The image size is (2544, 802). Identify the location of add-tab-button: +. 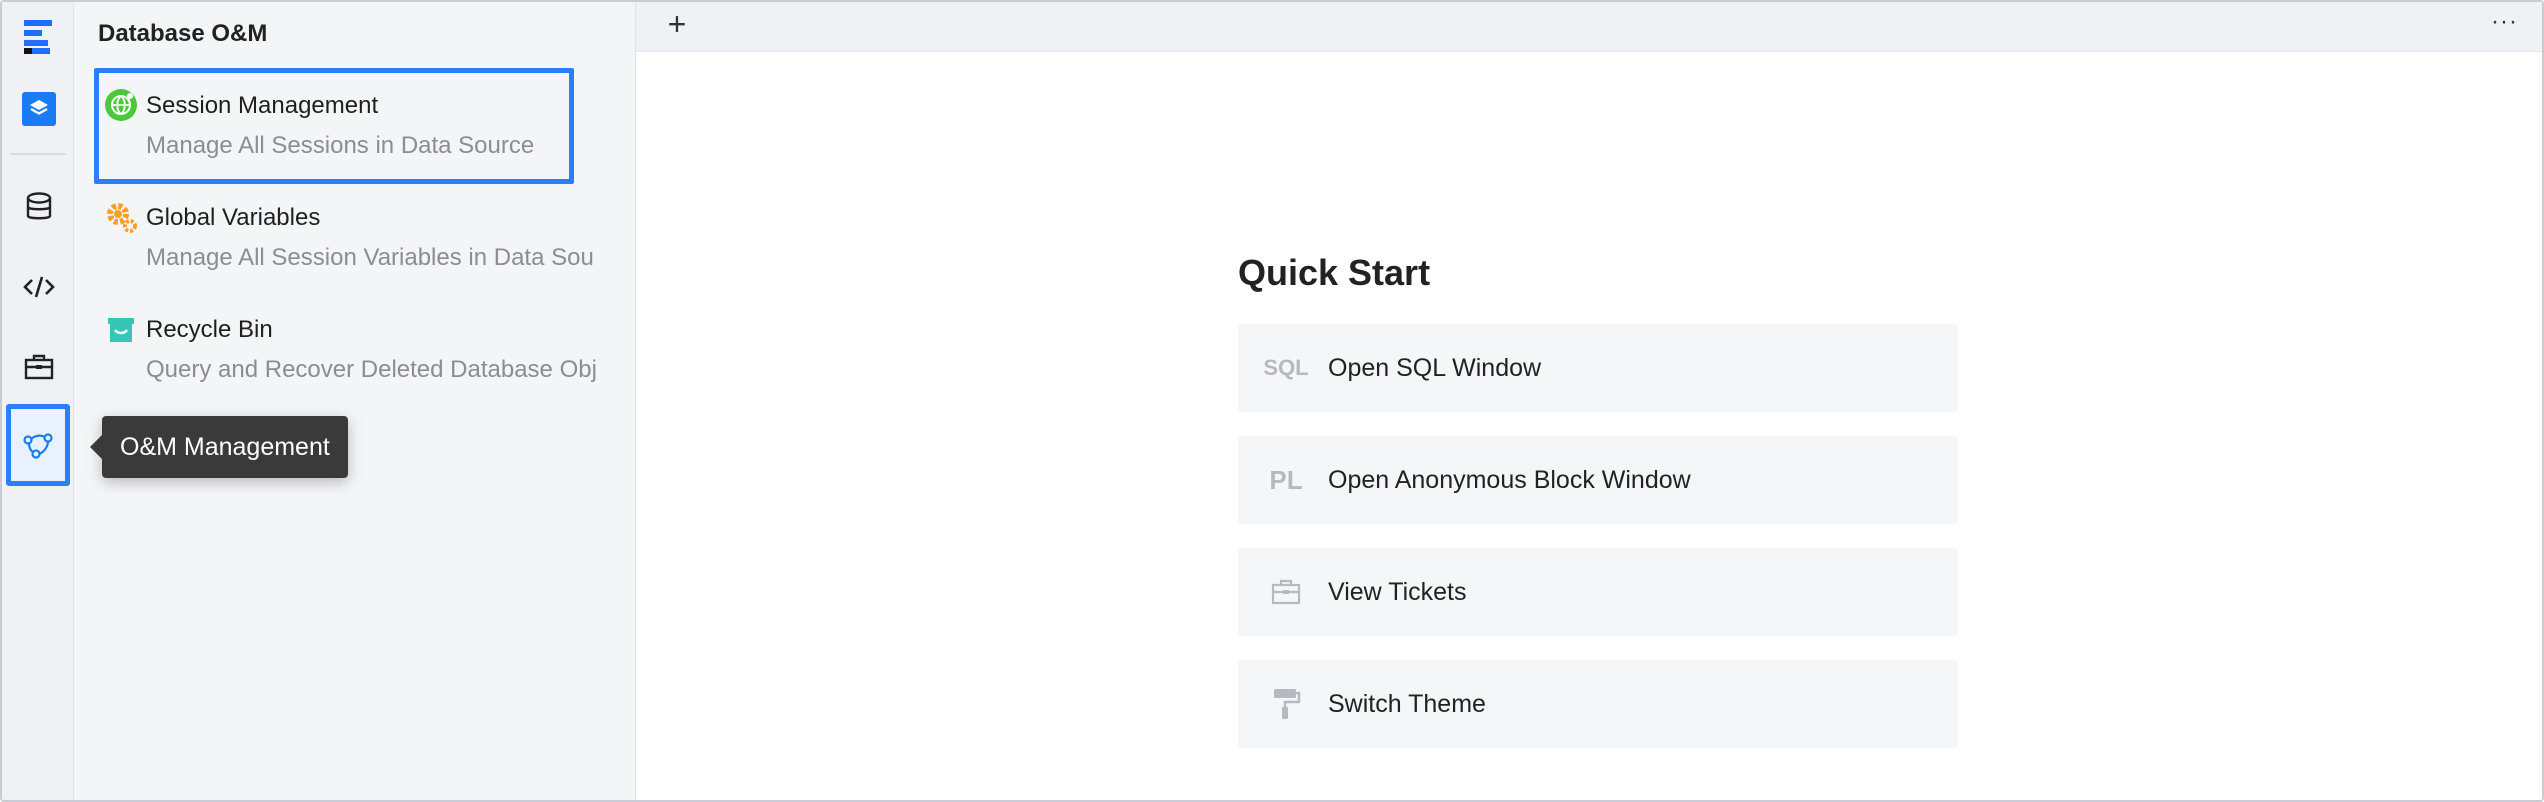
(677, 24).